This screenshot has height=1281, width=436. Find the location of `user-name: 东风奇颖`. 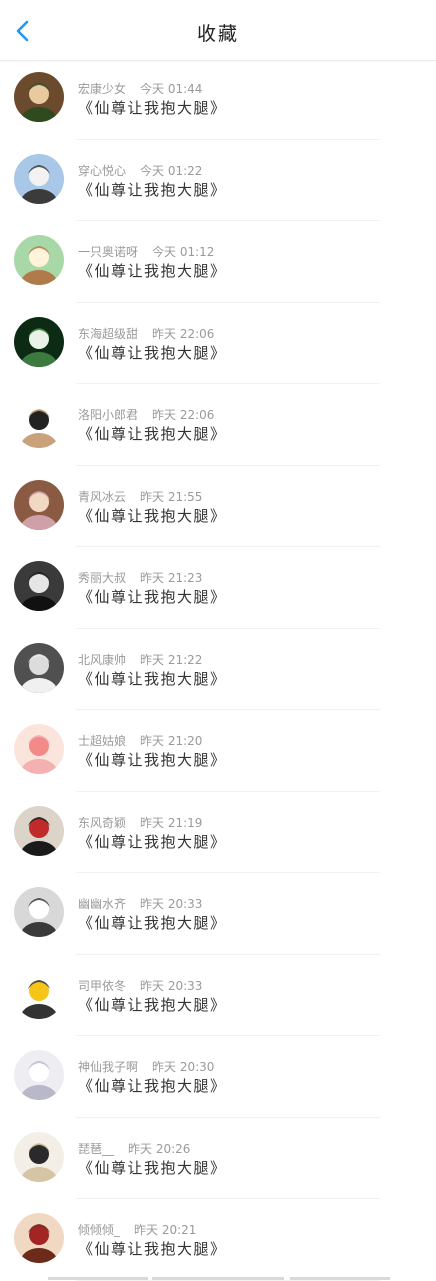

user-name: 东风奇颖 is located at coordinates (102, 822).